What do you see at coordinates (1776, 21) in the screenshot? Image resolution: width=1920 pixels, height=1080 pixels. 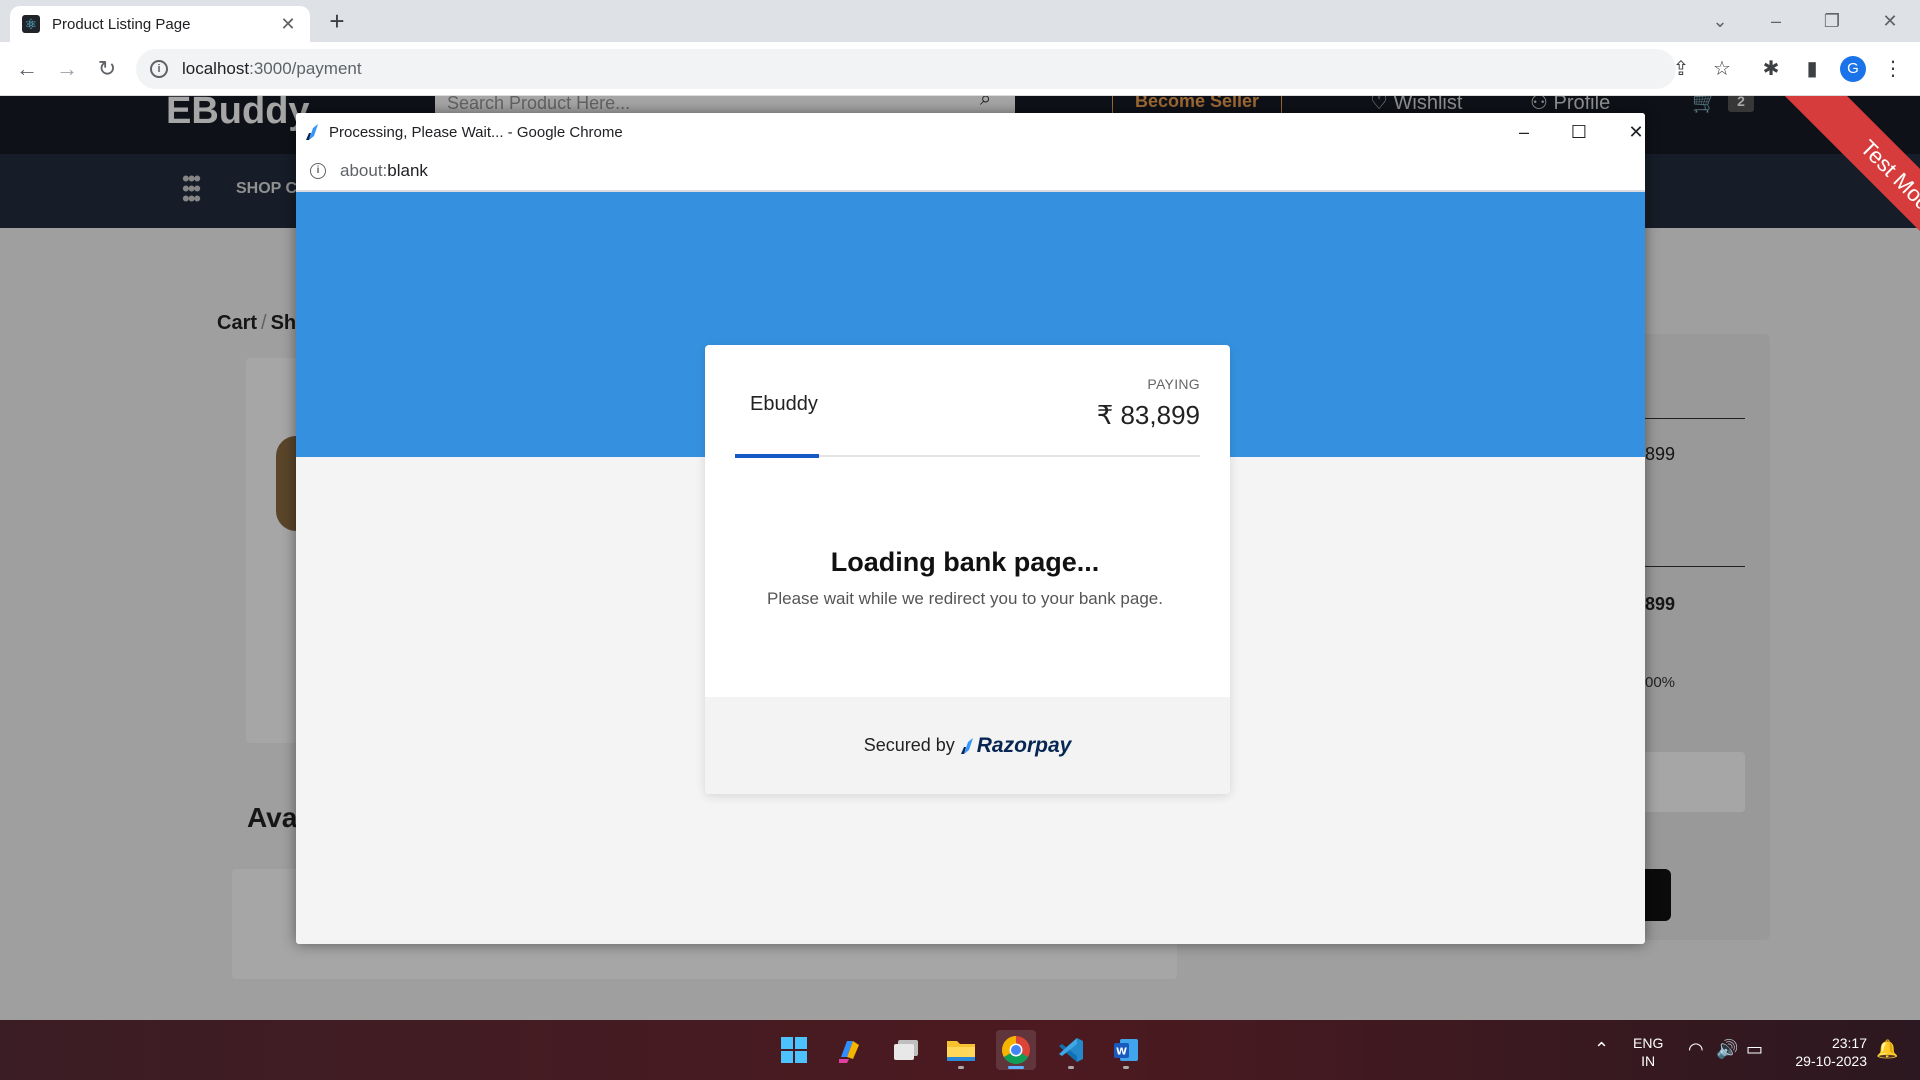 I see `minimize-icon: –` at bounding box center [1776, 21].